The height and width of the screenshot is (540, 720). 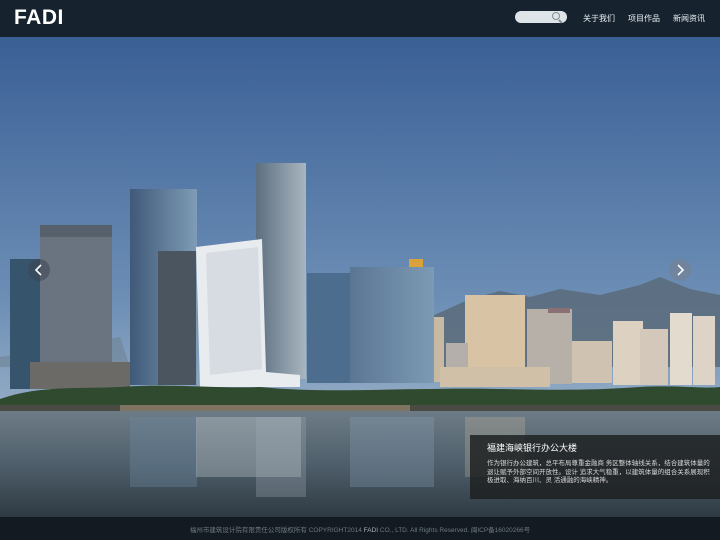 I want to click on icp-number: 闽ICP备16020266号, so click(x=500, y=530).